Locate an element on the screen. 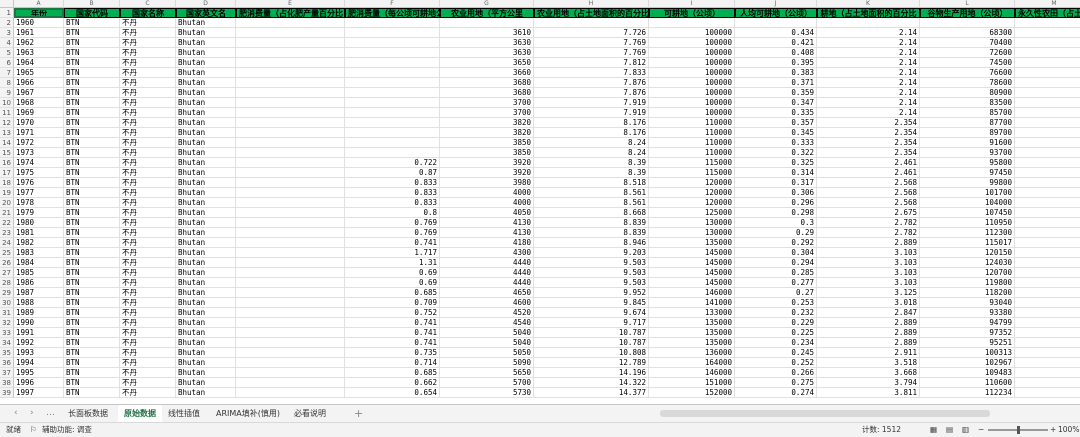  table-cell: 2.354 is located at coordinates (868, 153).